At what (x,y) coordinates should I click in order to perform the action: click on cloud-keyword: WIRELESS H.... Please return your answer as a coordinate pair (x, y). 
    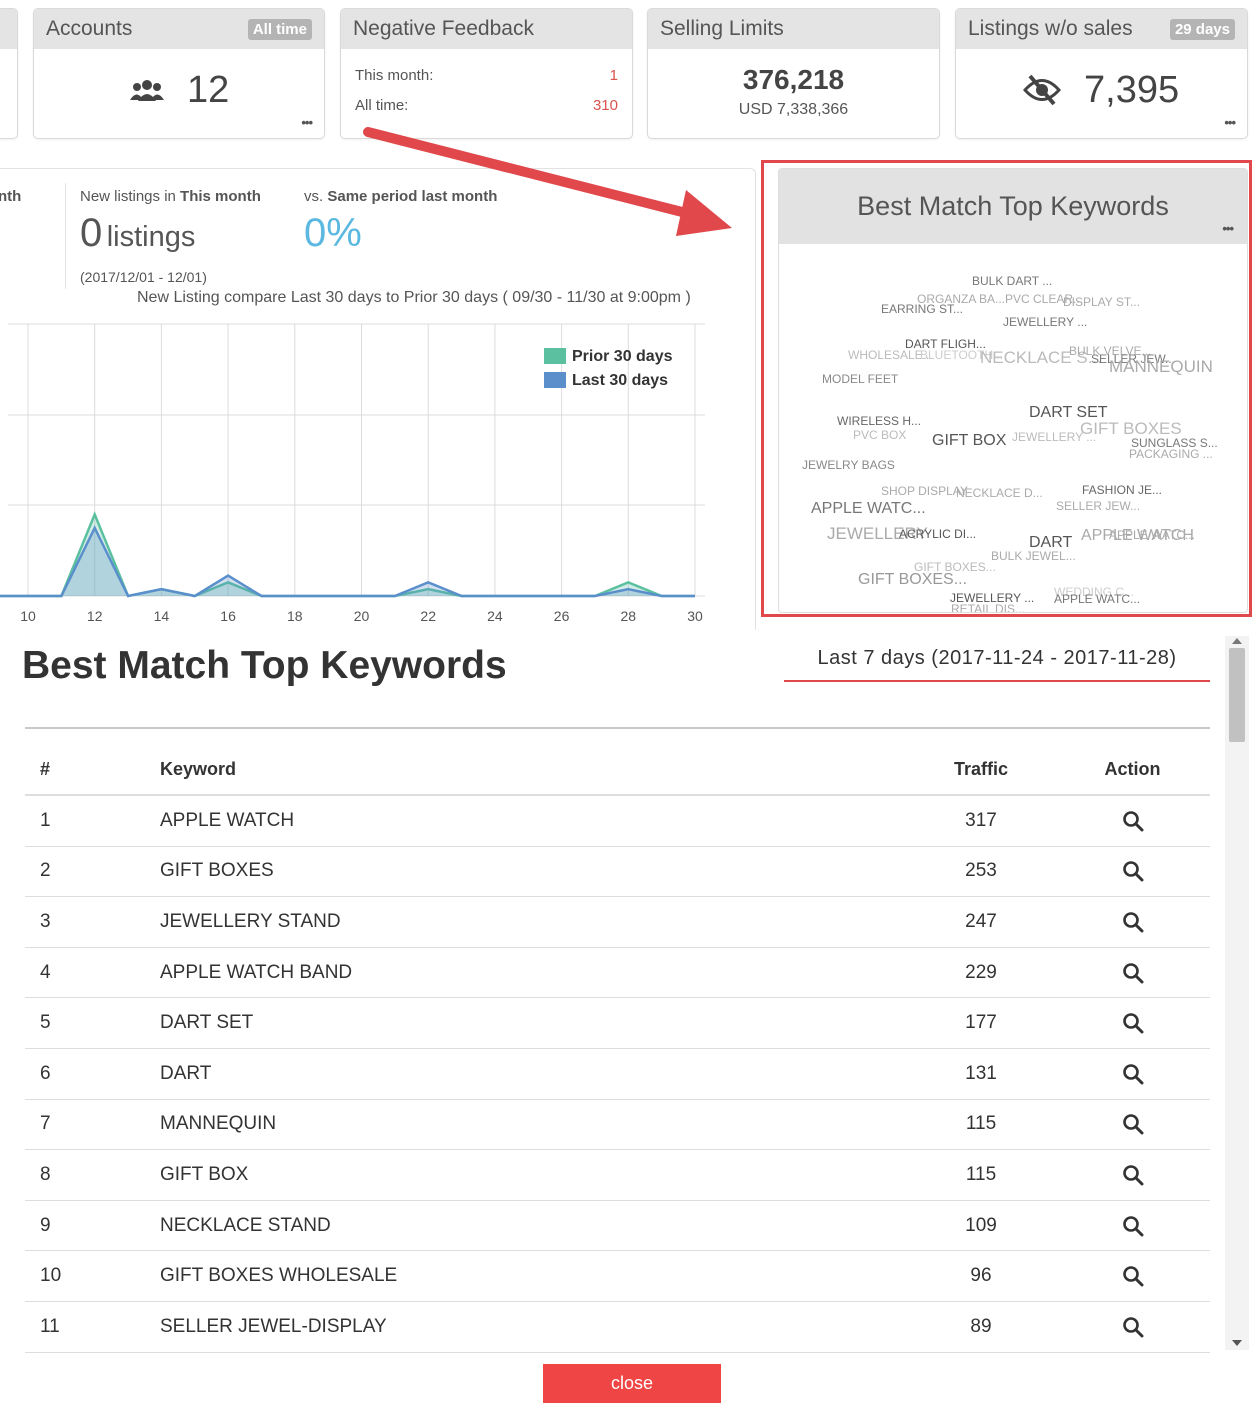
    Looking at the image, I should click on (879, 421).